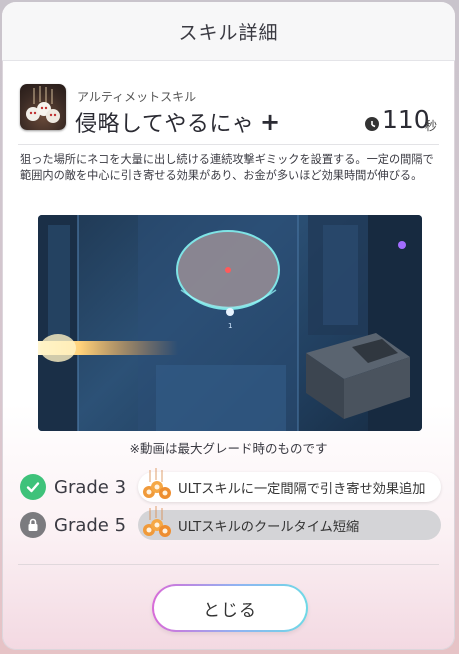  I want to click on skill-category: アルティメットスキル, so click(137, 97).